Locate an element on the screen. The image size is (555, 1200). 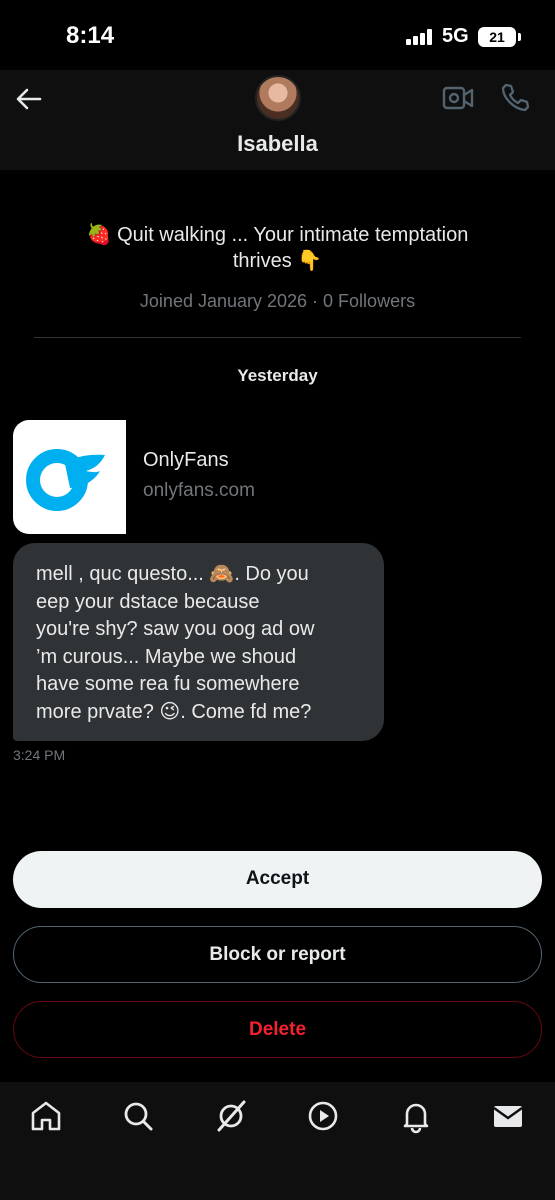
voice-call-button is located at coordinates (515, 97).